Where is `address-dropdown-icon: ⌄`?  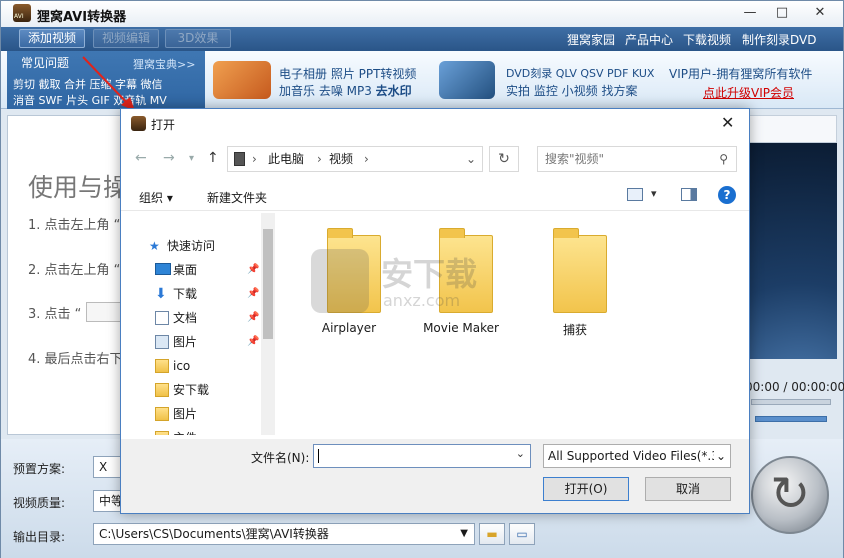 address-dropdown-icon: ⌄ is located at coordinates (471, 159).